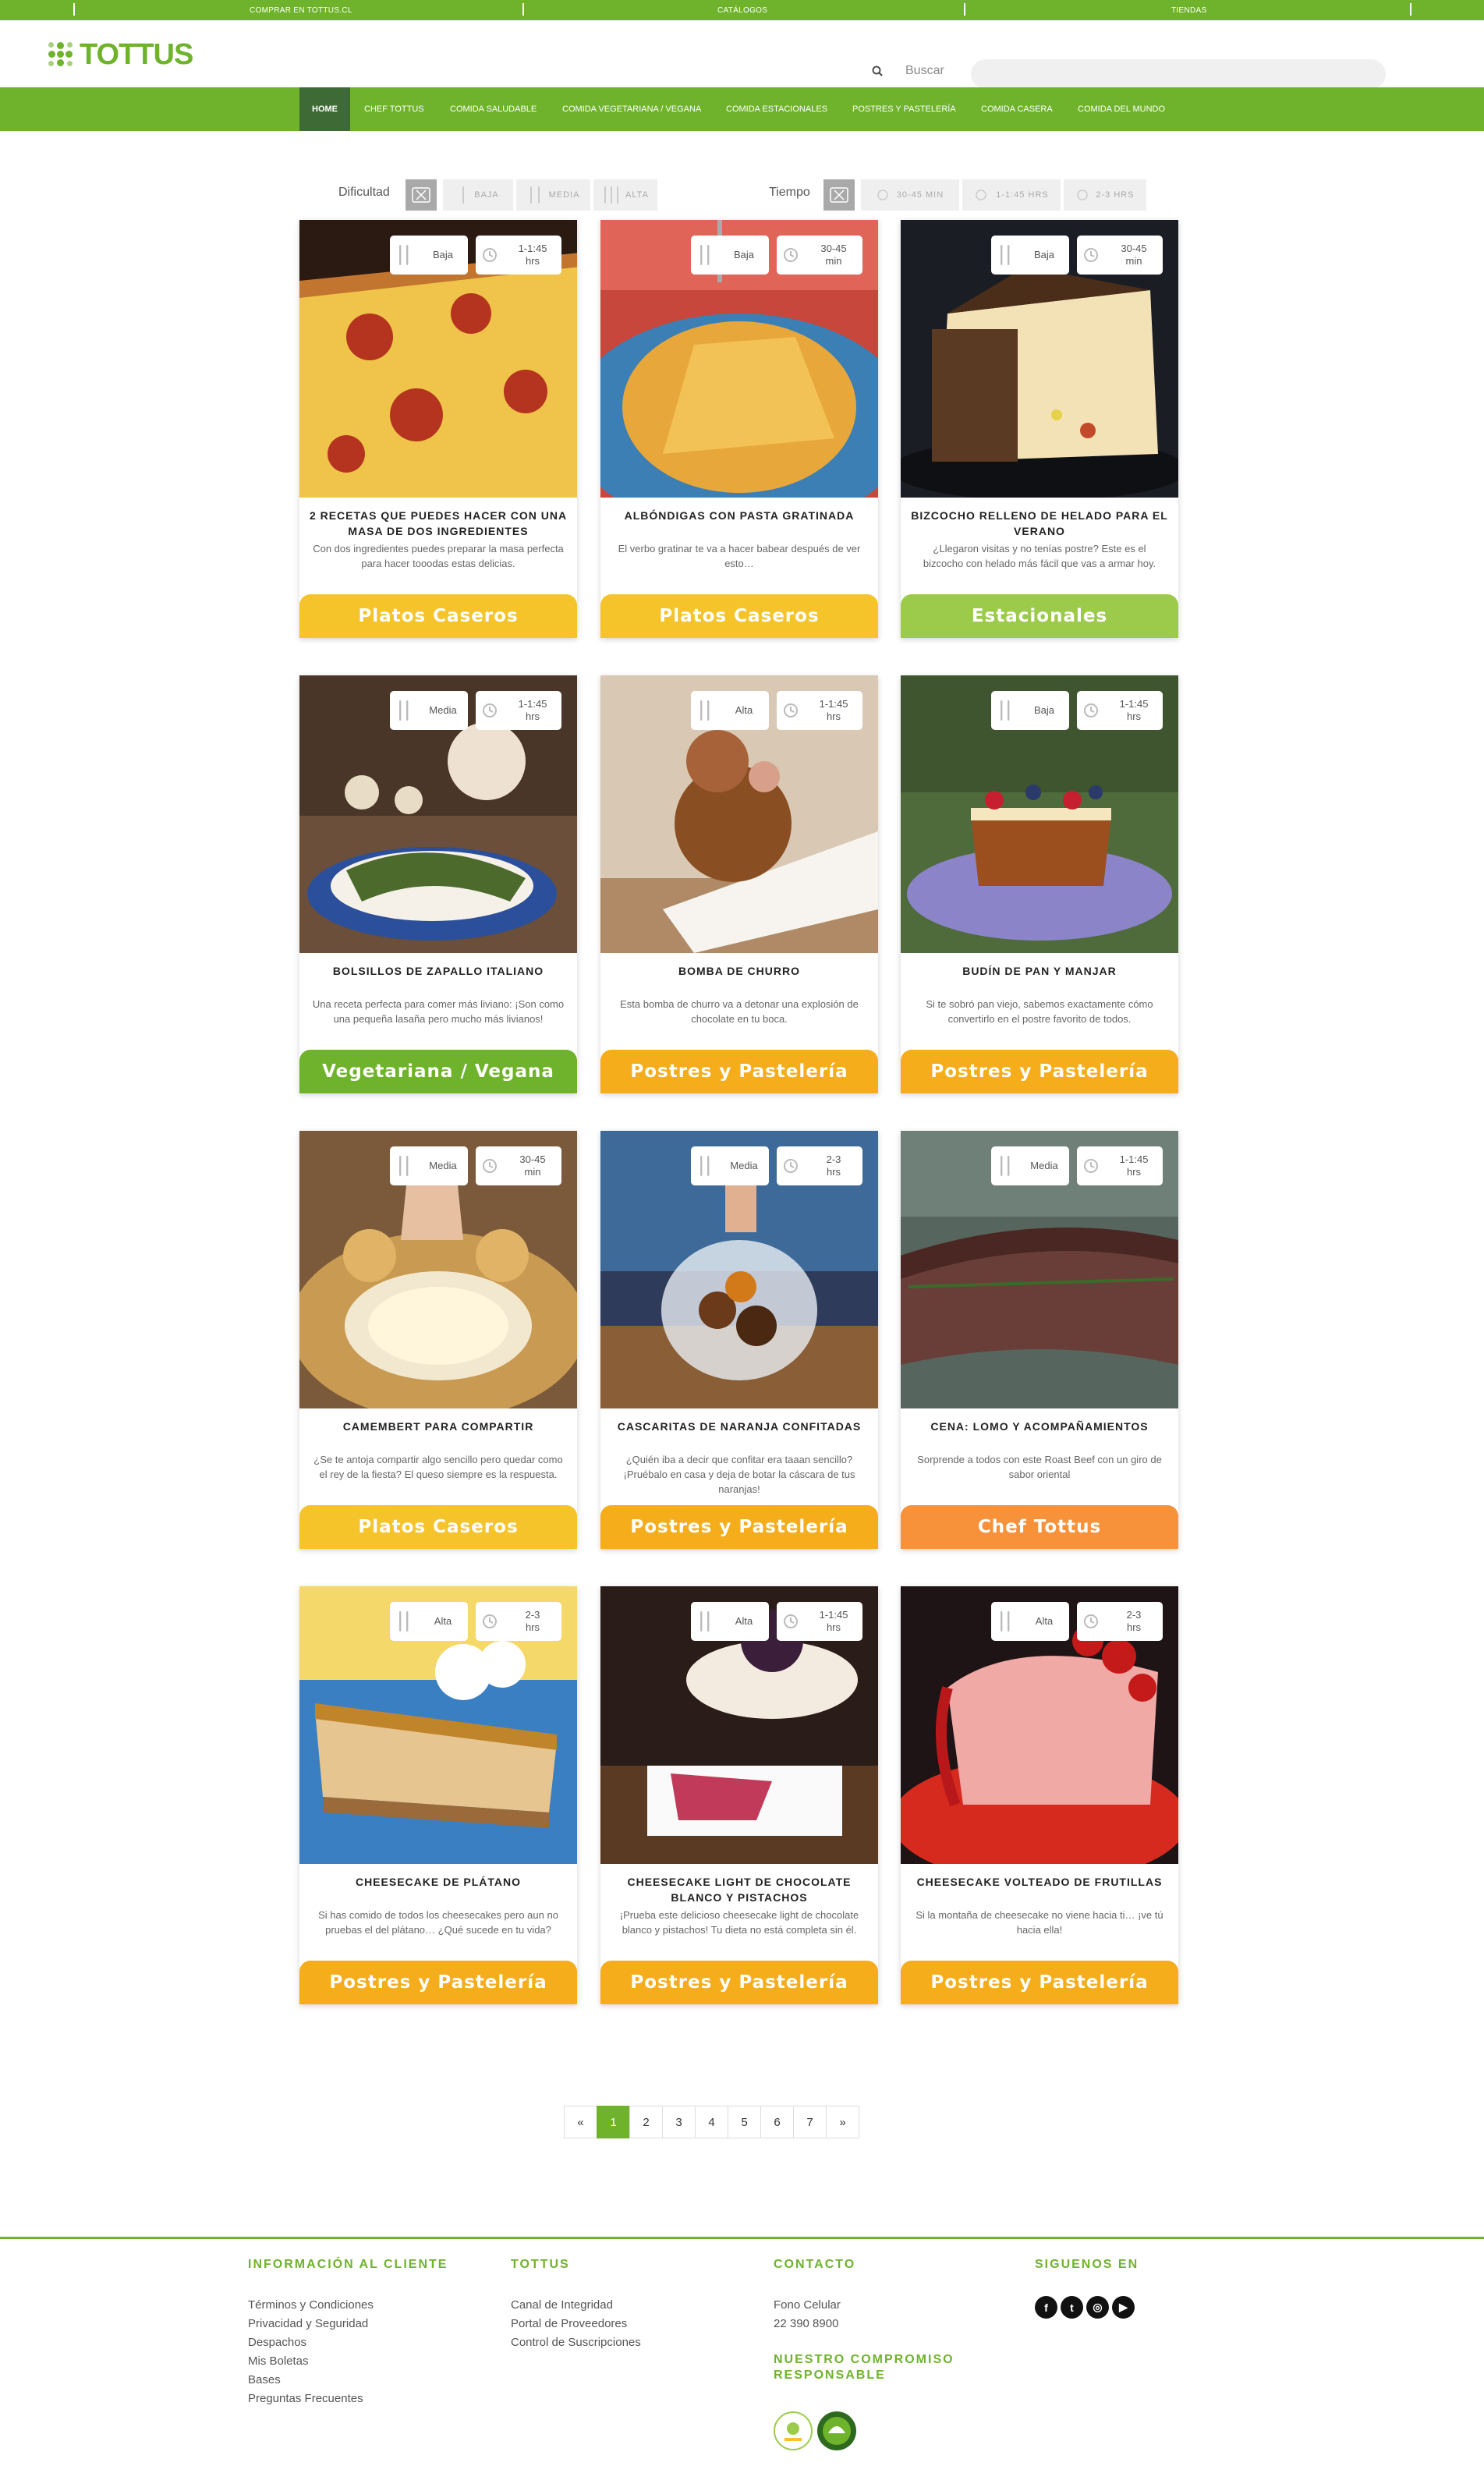 The width and height of the screenshot is (1484, 2466). Describe the element at coordinates (580, 2122) in the screenshot. I see `pagination-prev: «` at that location.